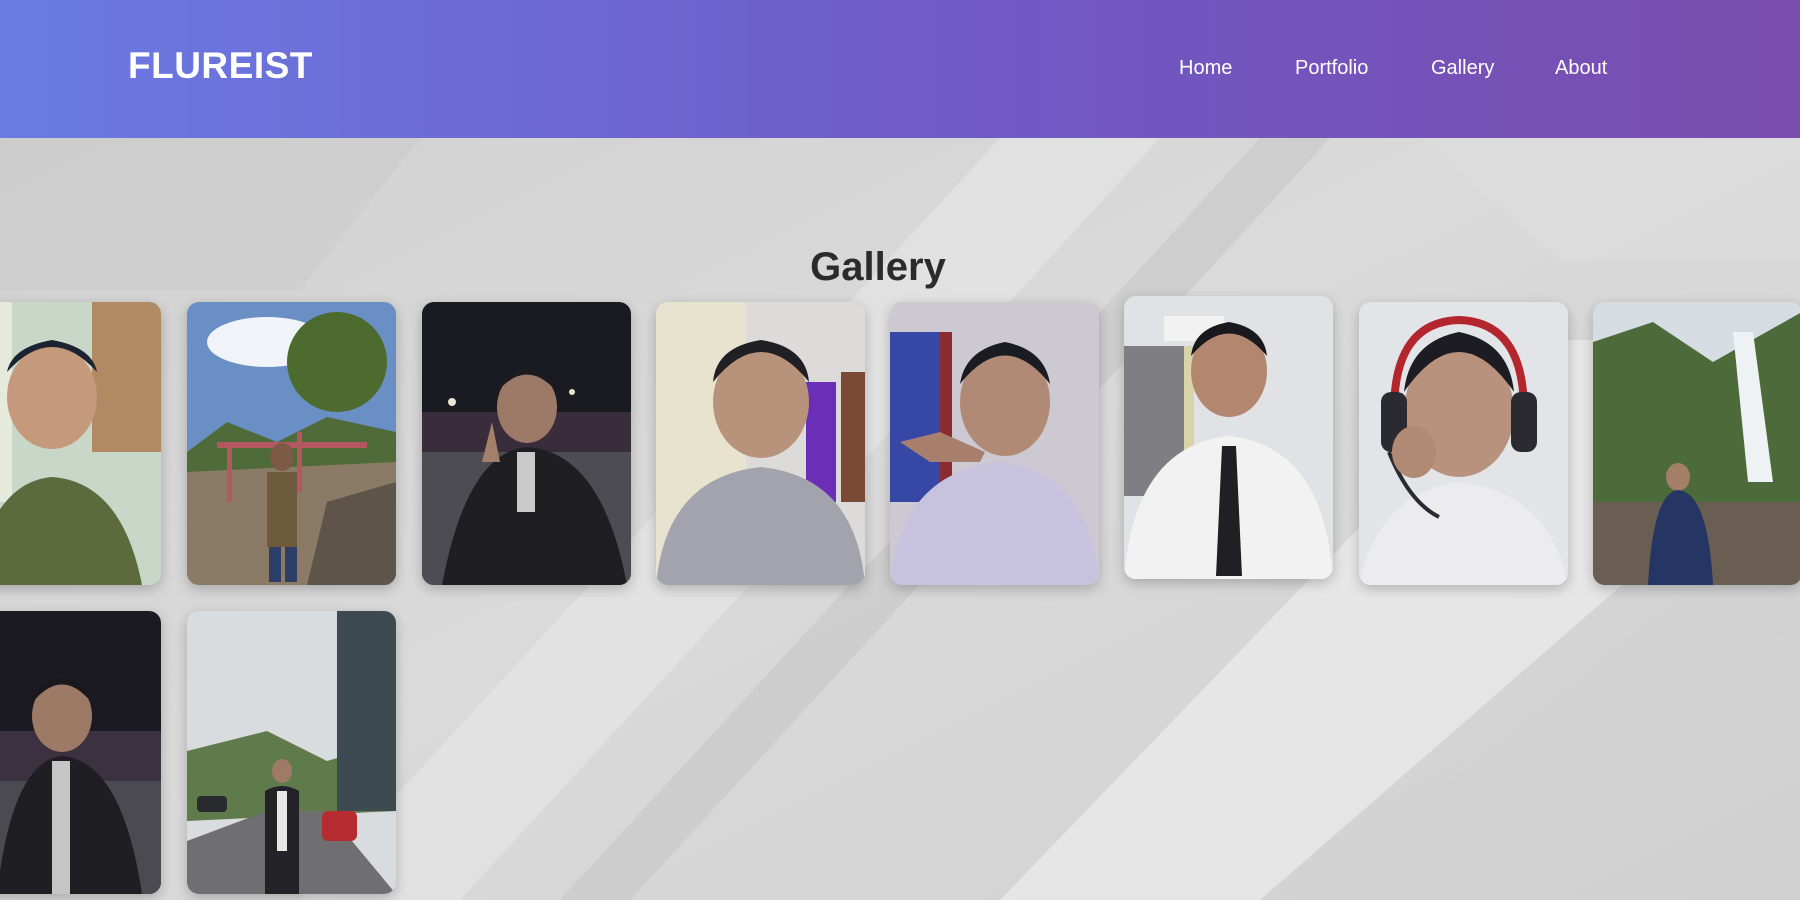 This screenshot has width=1800, height=900. I want to click on photo-night-street, so click(80, 752).